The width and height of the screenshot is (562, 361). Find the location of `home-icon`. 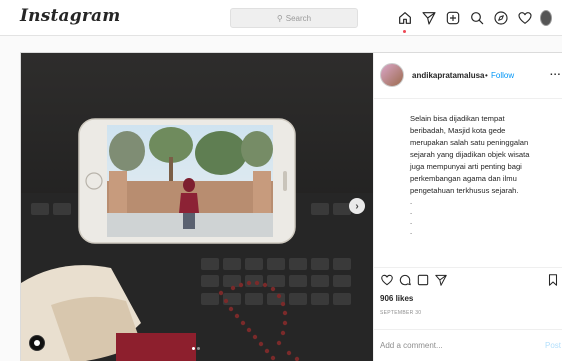

home-icon is located at coordinates (405, 21).